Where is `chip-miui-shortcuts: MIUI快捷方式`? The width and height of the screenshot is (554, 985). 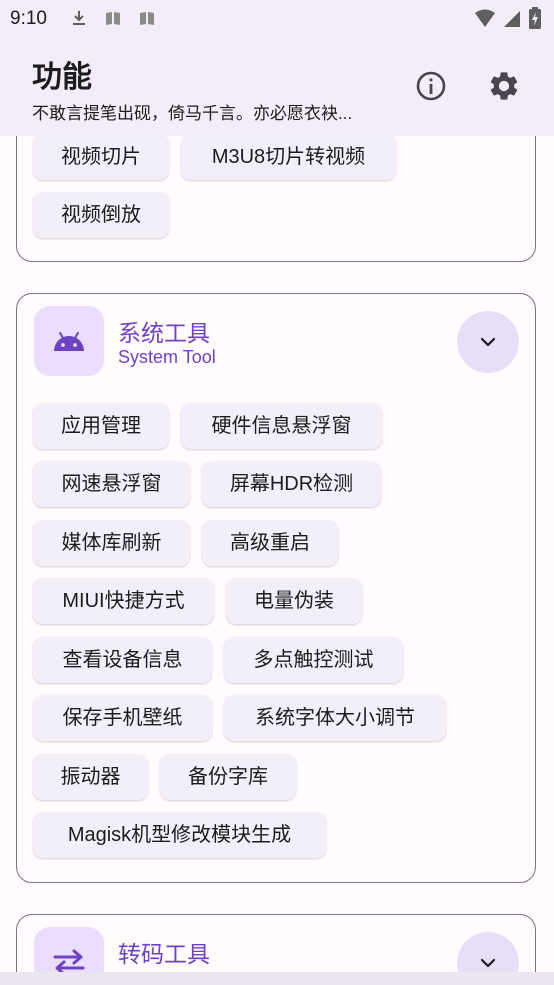
chip-miui-shortcuts: MIUI快捷方式 is located at coordinates (123, 601).